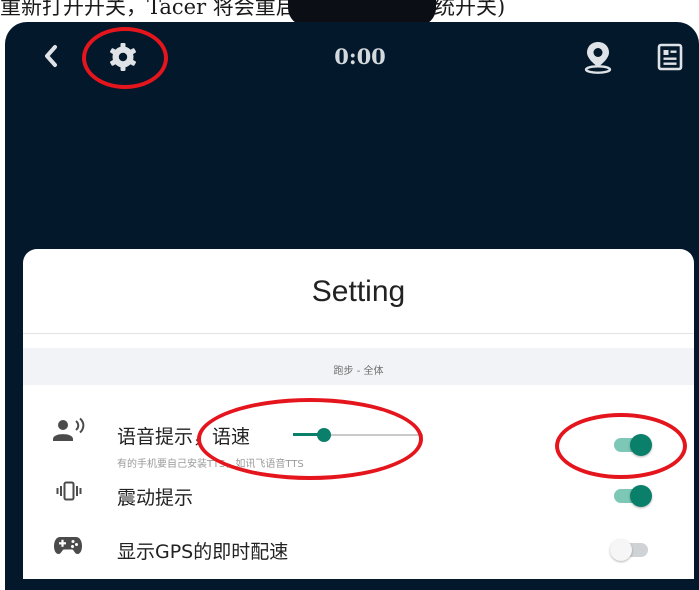 The image size is (699, 590). Describe the element at coordinates (360, 56) in the screenshot. I see `elapsed-timer: 0:00` at that location.